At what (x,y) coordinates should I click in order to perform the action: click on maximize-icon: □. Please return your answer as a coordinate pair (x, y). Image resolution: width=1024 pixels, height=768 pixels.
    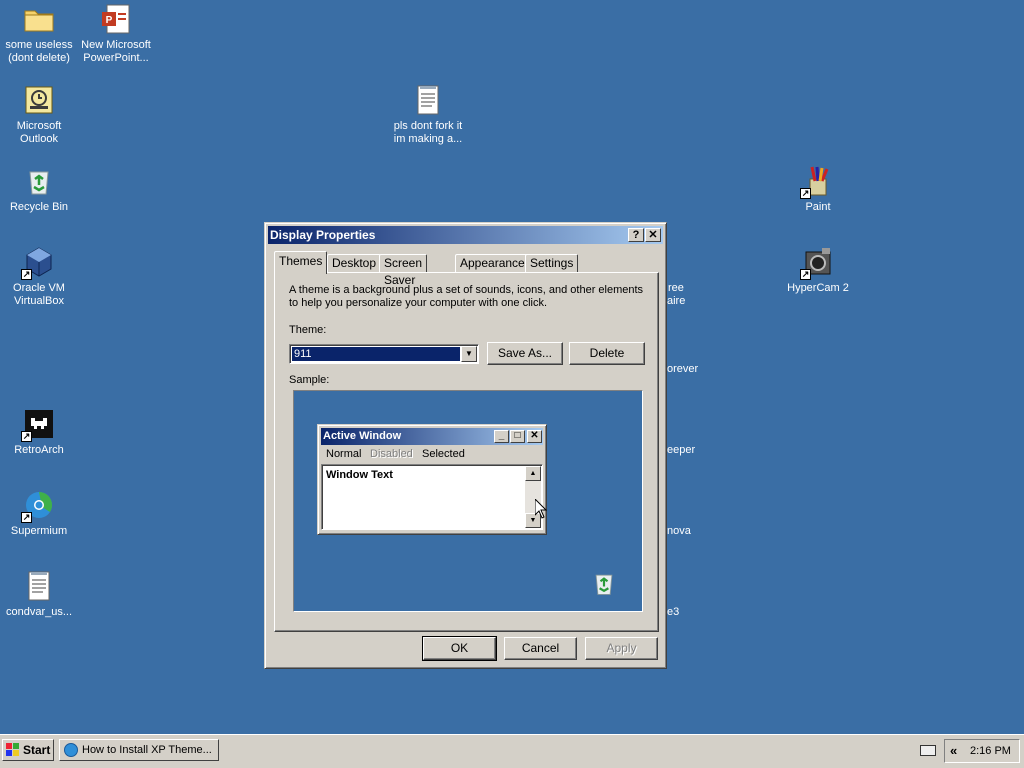
    Looking at the image, I should click on (517, 436).